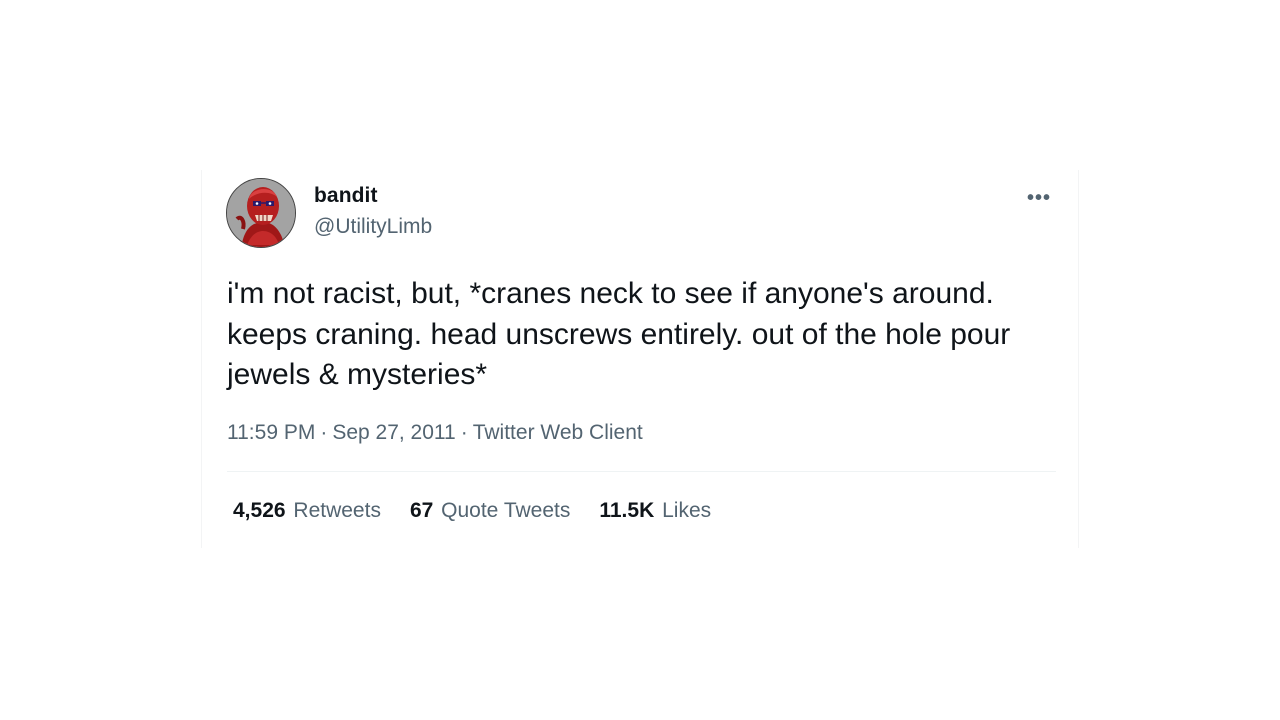  Describe the element at coordinates (346, 196) in the screenshot. I see `display-name: bandit` at that location.